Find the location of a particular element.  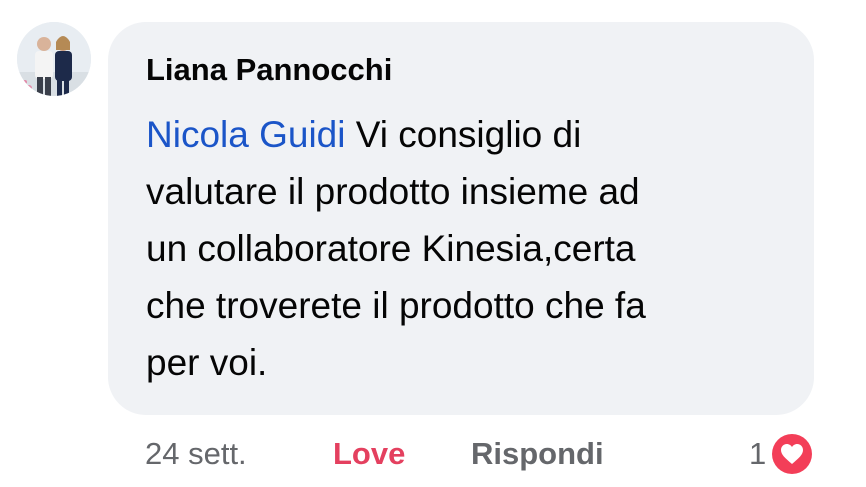

comment-actions: 24 sett. Love Rispondi 1 is located at coordinates (495, 454).